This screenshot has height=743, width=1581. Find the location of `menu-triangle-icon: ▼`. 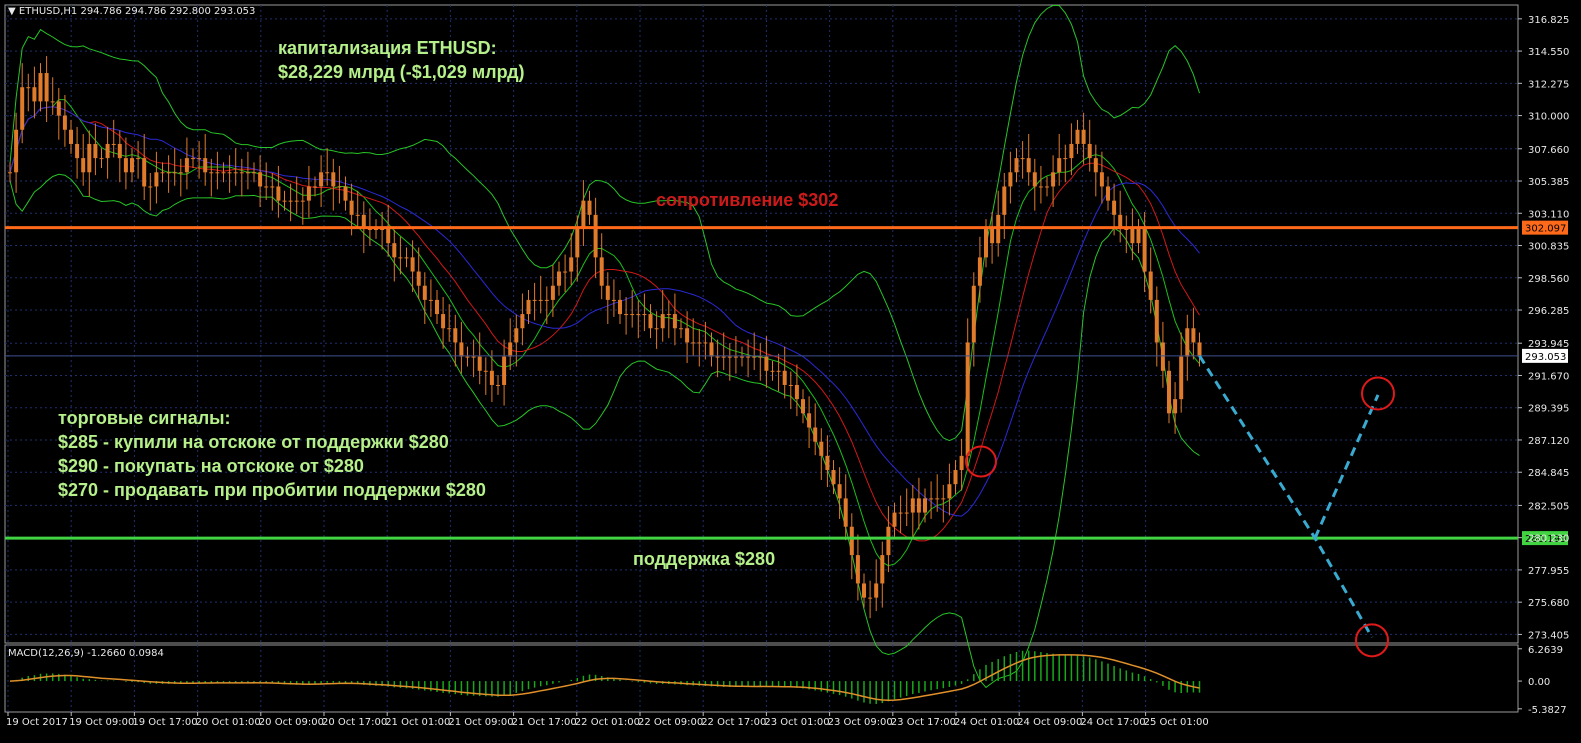

menu-triangle-icon: ▼ is located at coordinates (12, 11).